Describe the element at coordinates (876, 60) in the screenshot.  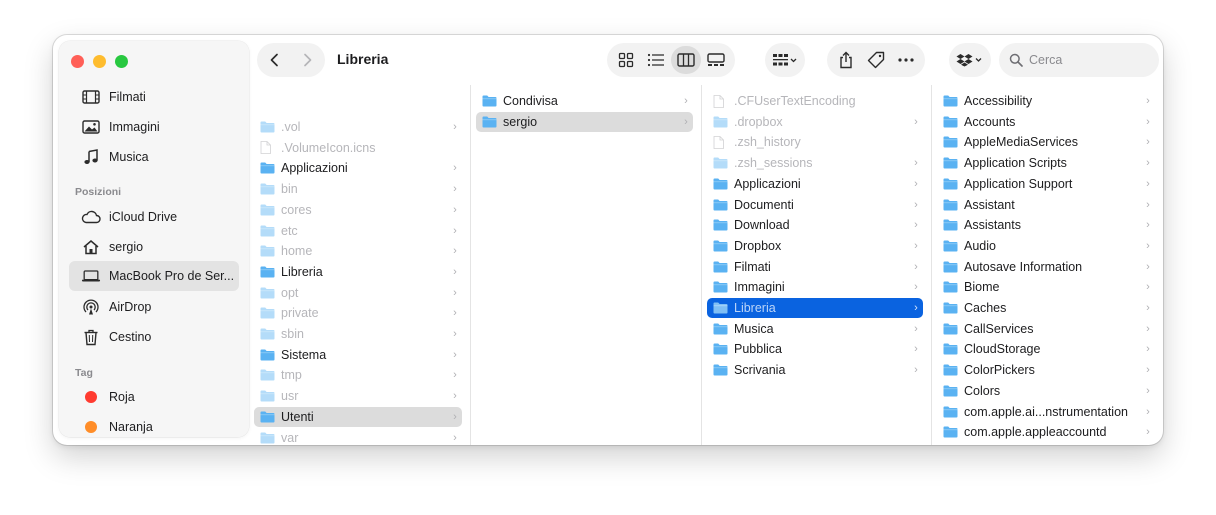
I see `tag-button` at that location.